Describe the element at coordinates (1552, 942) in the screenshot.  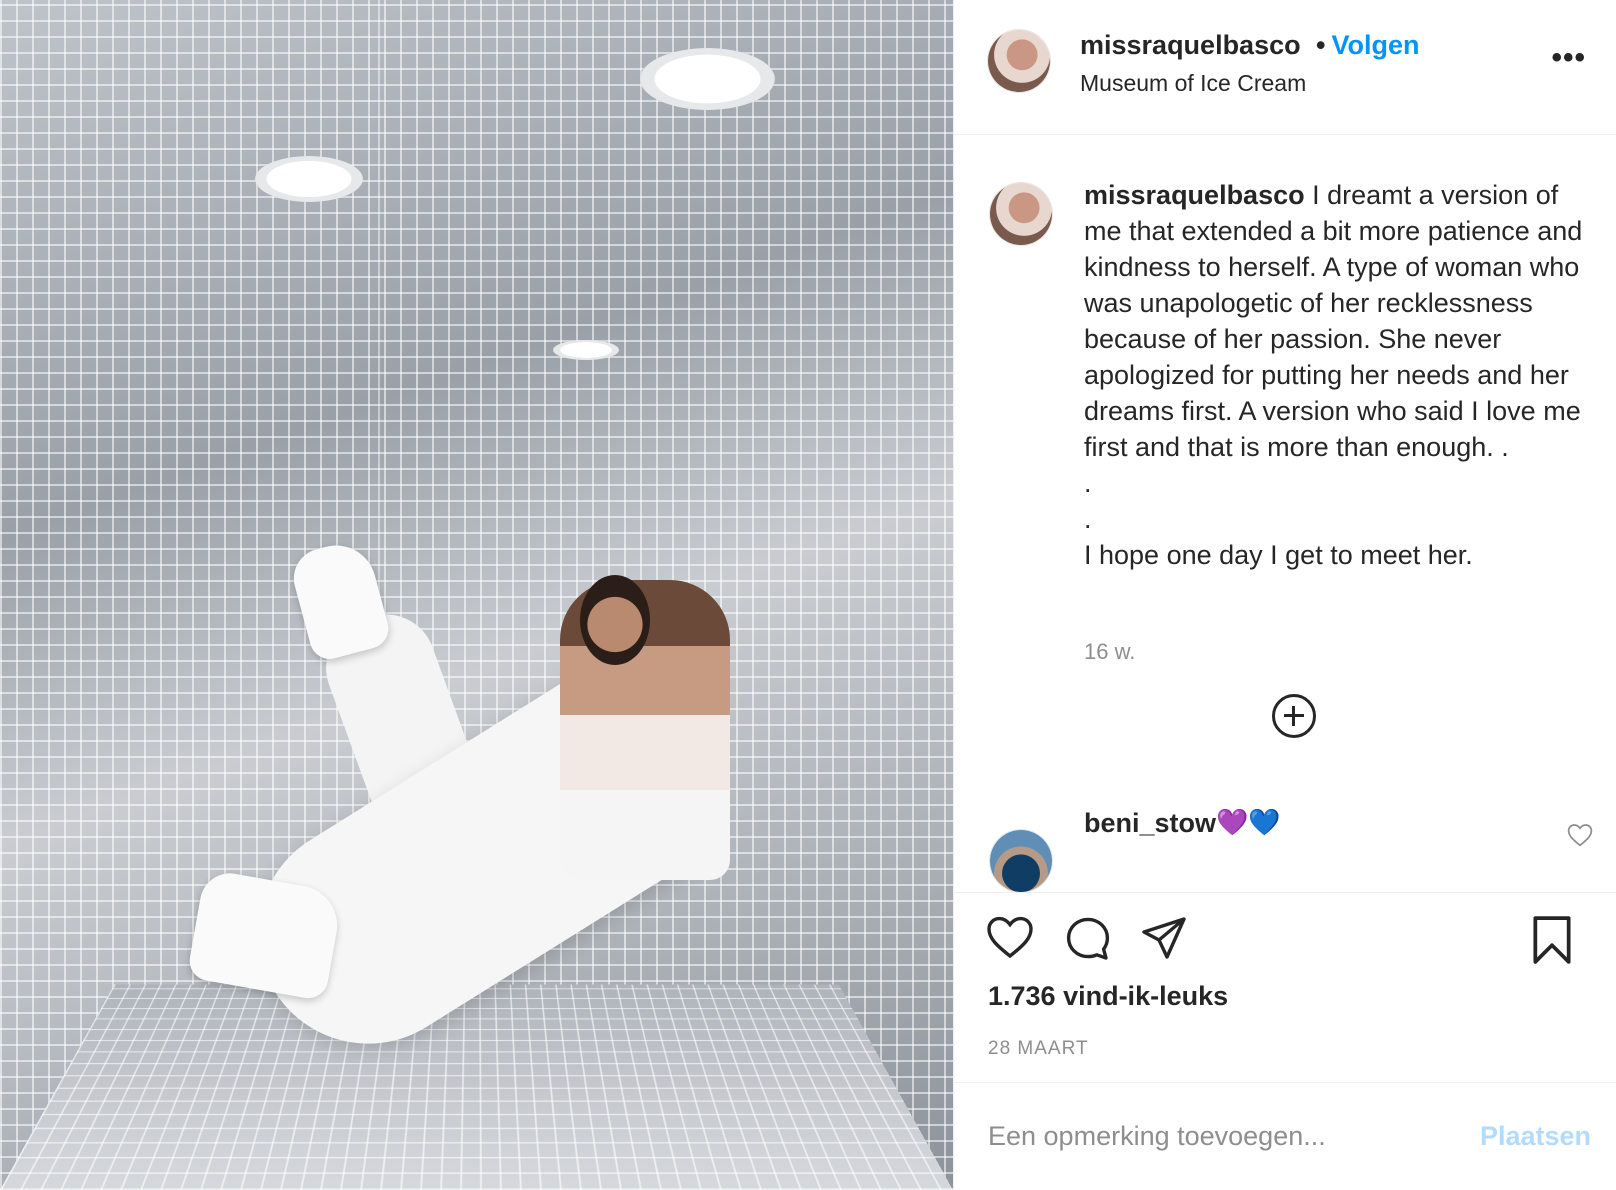
I see `bookmark-icon` at that location.